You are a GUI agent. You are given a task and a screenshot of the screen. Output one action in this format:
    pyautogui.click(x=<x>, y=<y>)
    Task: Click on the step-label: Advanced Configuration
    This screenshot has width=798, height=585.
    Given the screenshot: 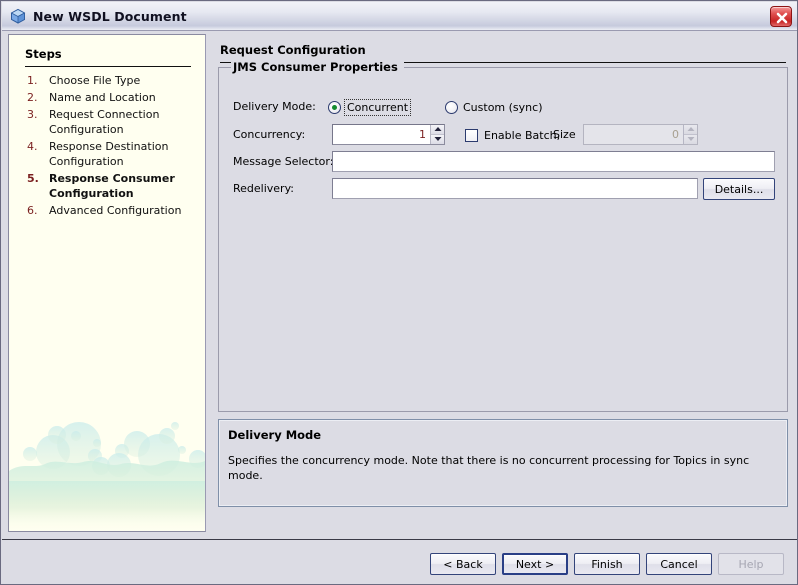 What is the action you would take?
    pyautogui.click(x=115, y=210)
    